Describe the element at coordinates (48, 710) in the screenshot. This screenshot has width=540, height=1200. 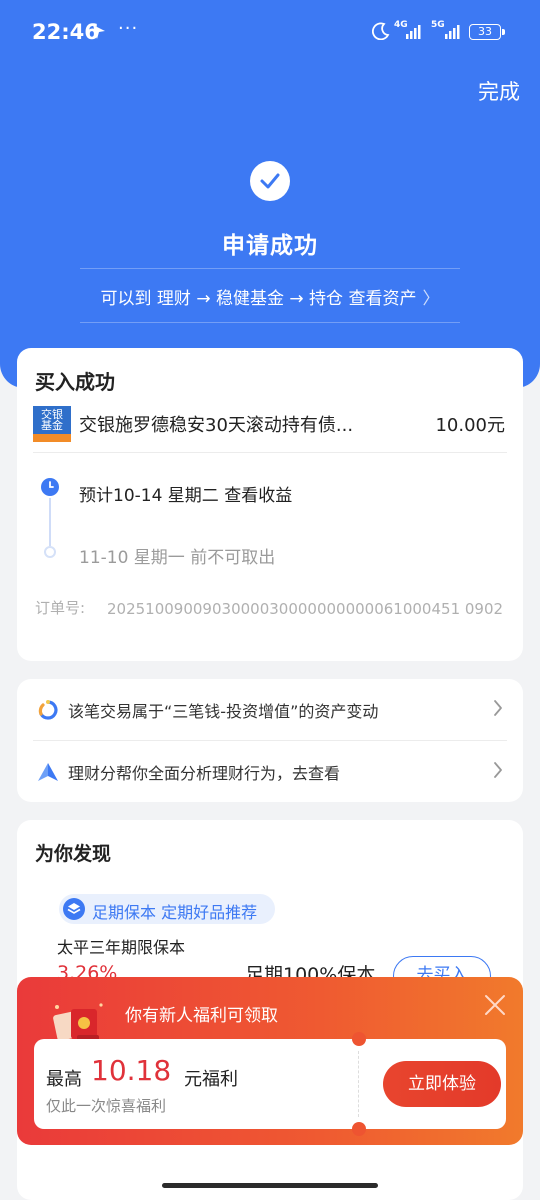
I see `asset-ring-icon` at that location.